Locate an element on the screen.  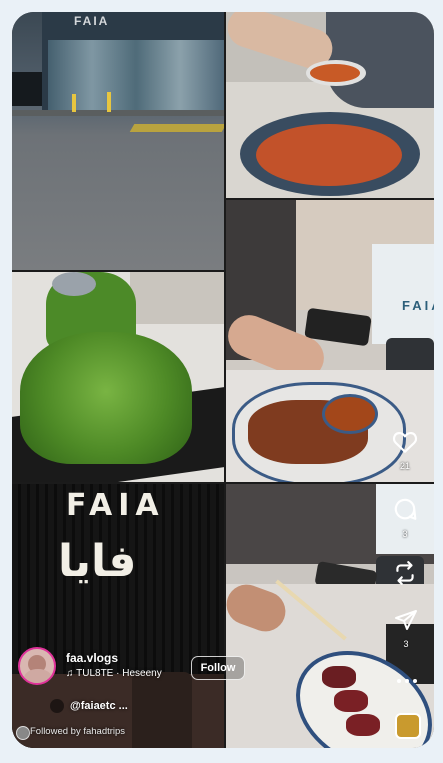
send-icon is located at coordinates (406, 622).